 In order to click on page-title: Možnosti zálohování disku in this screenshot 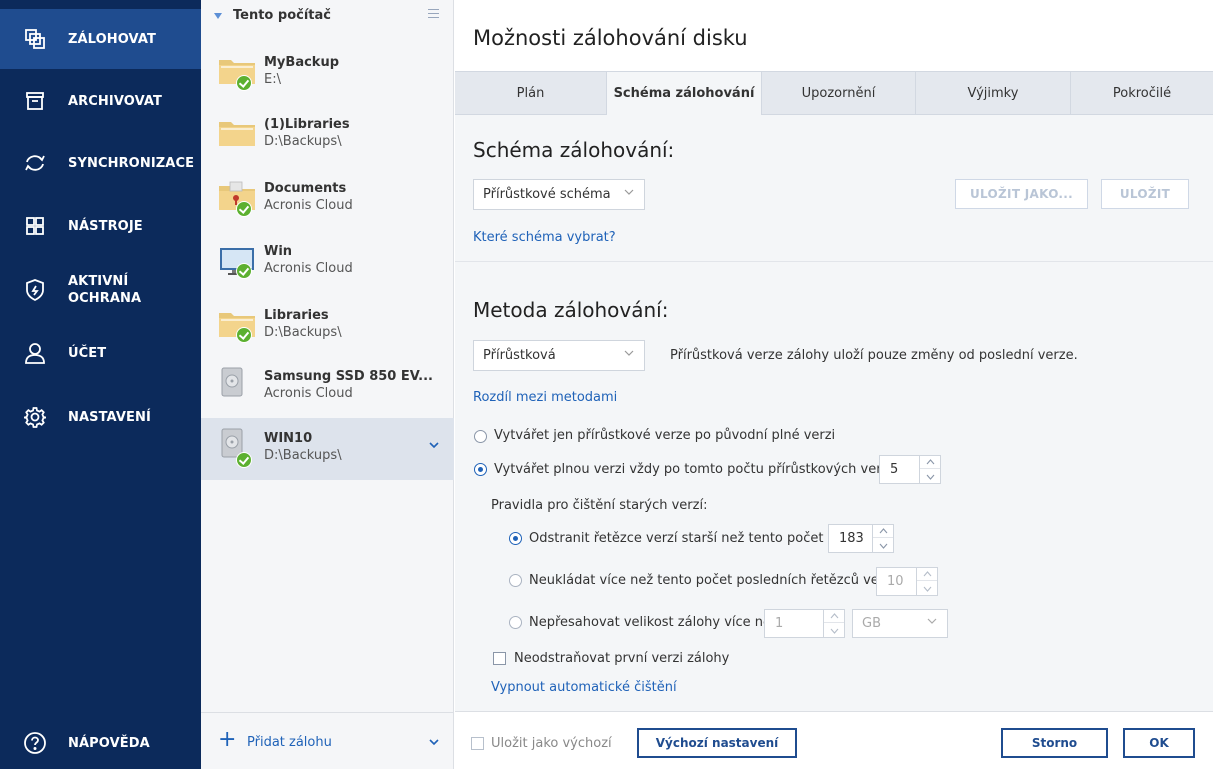, I will do `click(610, 38)`.